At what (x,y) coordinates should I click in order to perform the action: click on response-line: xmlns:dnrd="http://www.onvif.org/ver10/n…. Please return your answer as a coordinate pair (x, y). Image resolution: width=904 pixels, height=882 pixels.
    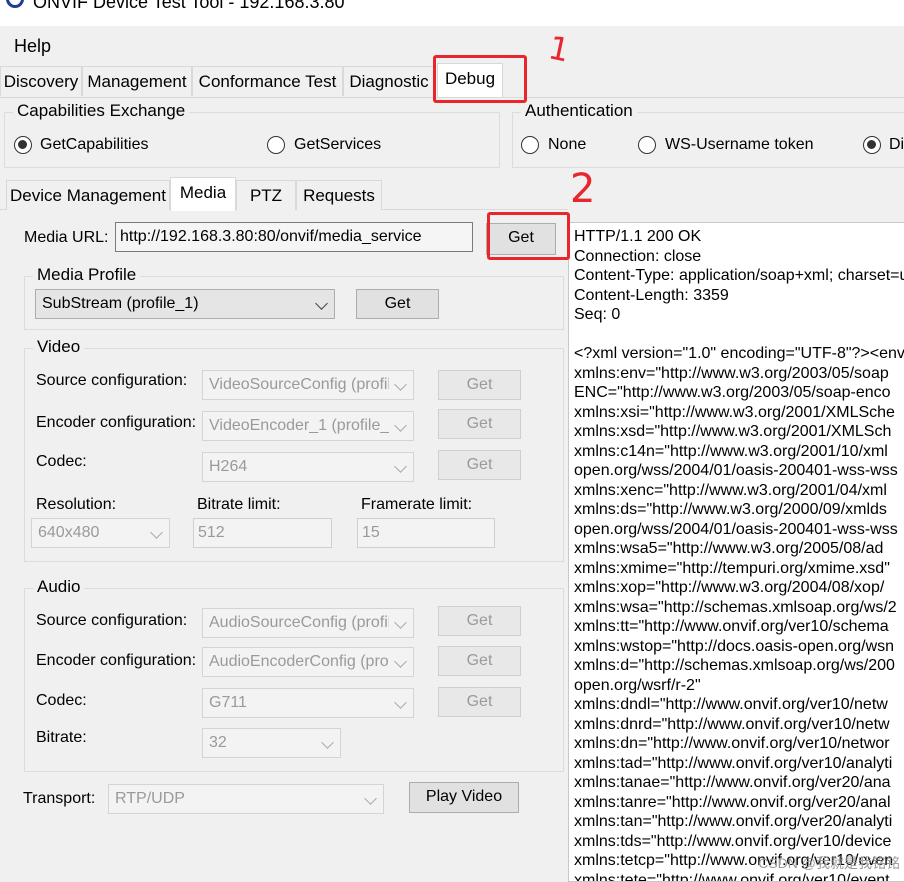
    Looking at the image, I should click on (739, 725).